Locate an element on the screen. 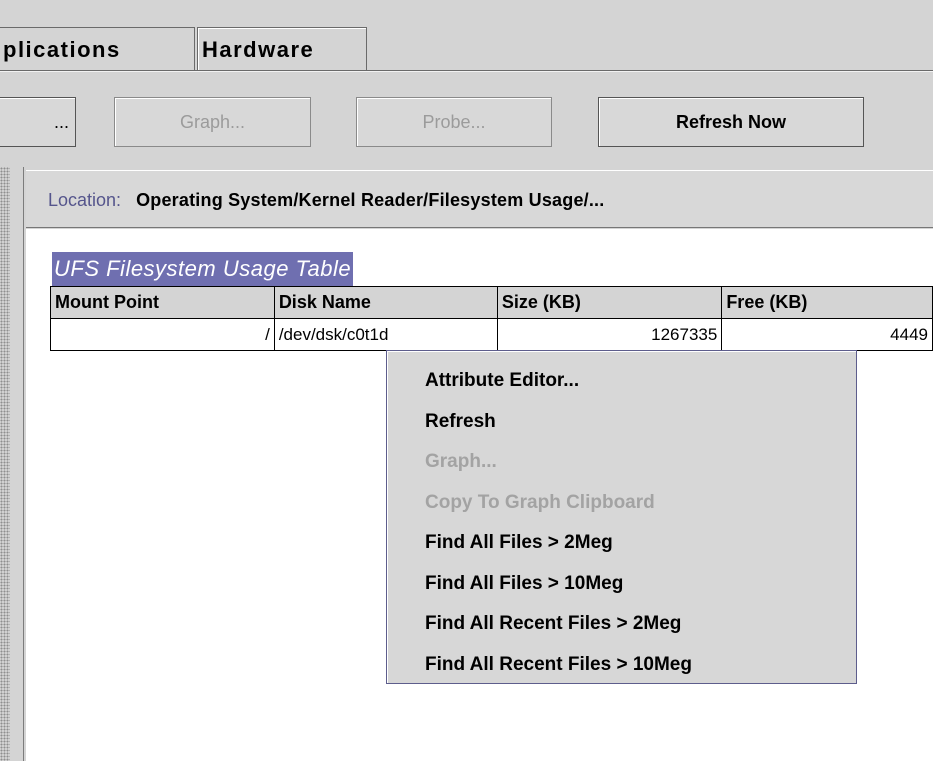 This screenshot has width=933, height=761. tab-applications-label: plications is located at coordinates (62, 49).